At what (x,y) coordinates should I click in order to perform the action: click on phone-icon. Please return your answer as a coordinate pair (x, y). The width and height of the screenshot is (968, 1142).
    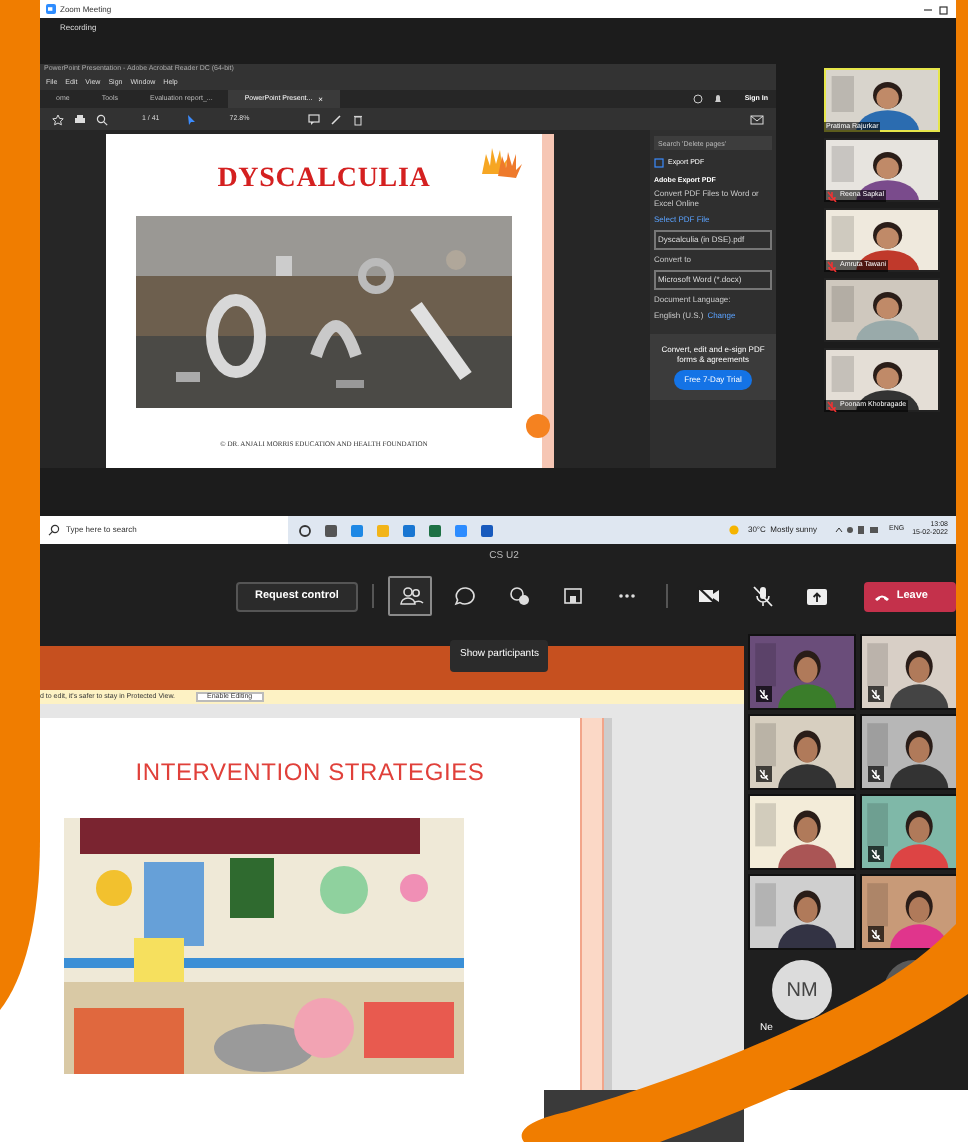
    Looking at the image, I should click on (882, 596).